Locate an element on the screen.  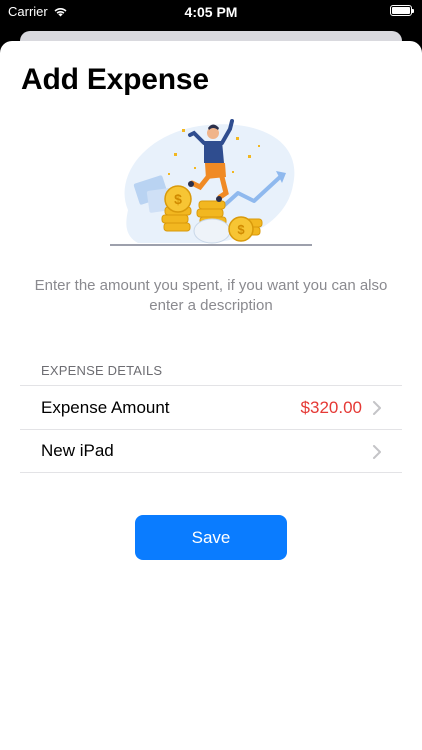
expense-amount-label: Expense Amount is located at coordinates (105, 407).